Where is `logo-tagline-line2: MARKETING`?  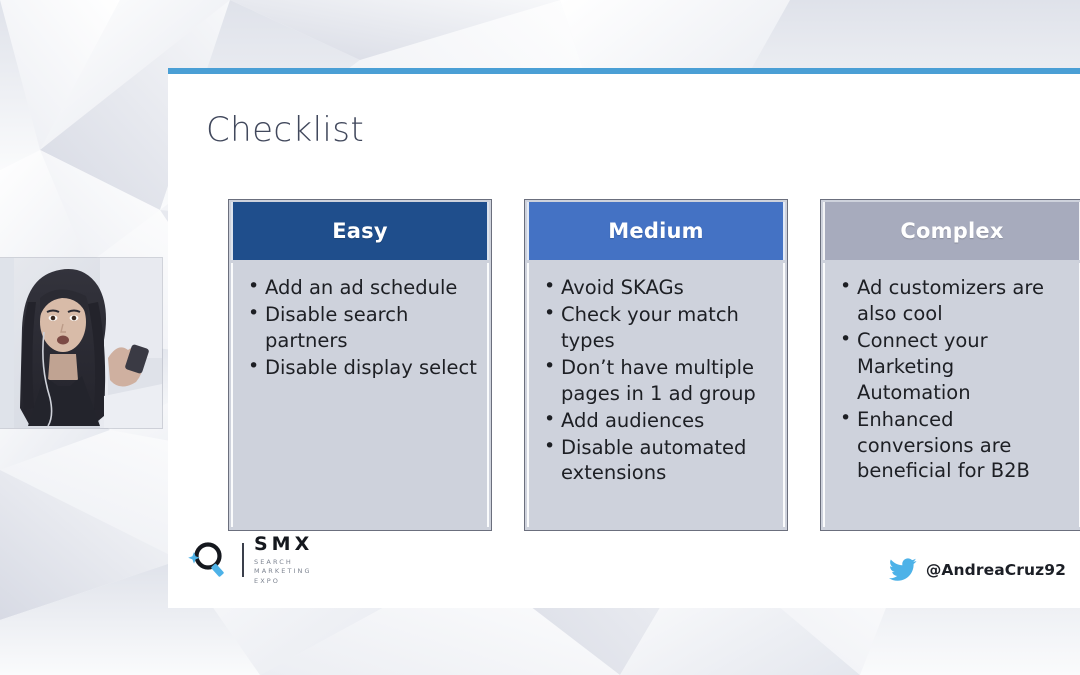
logo-tagline-line2: MARKETING is located at coordinates (283, 571).